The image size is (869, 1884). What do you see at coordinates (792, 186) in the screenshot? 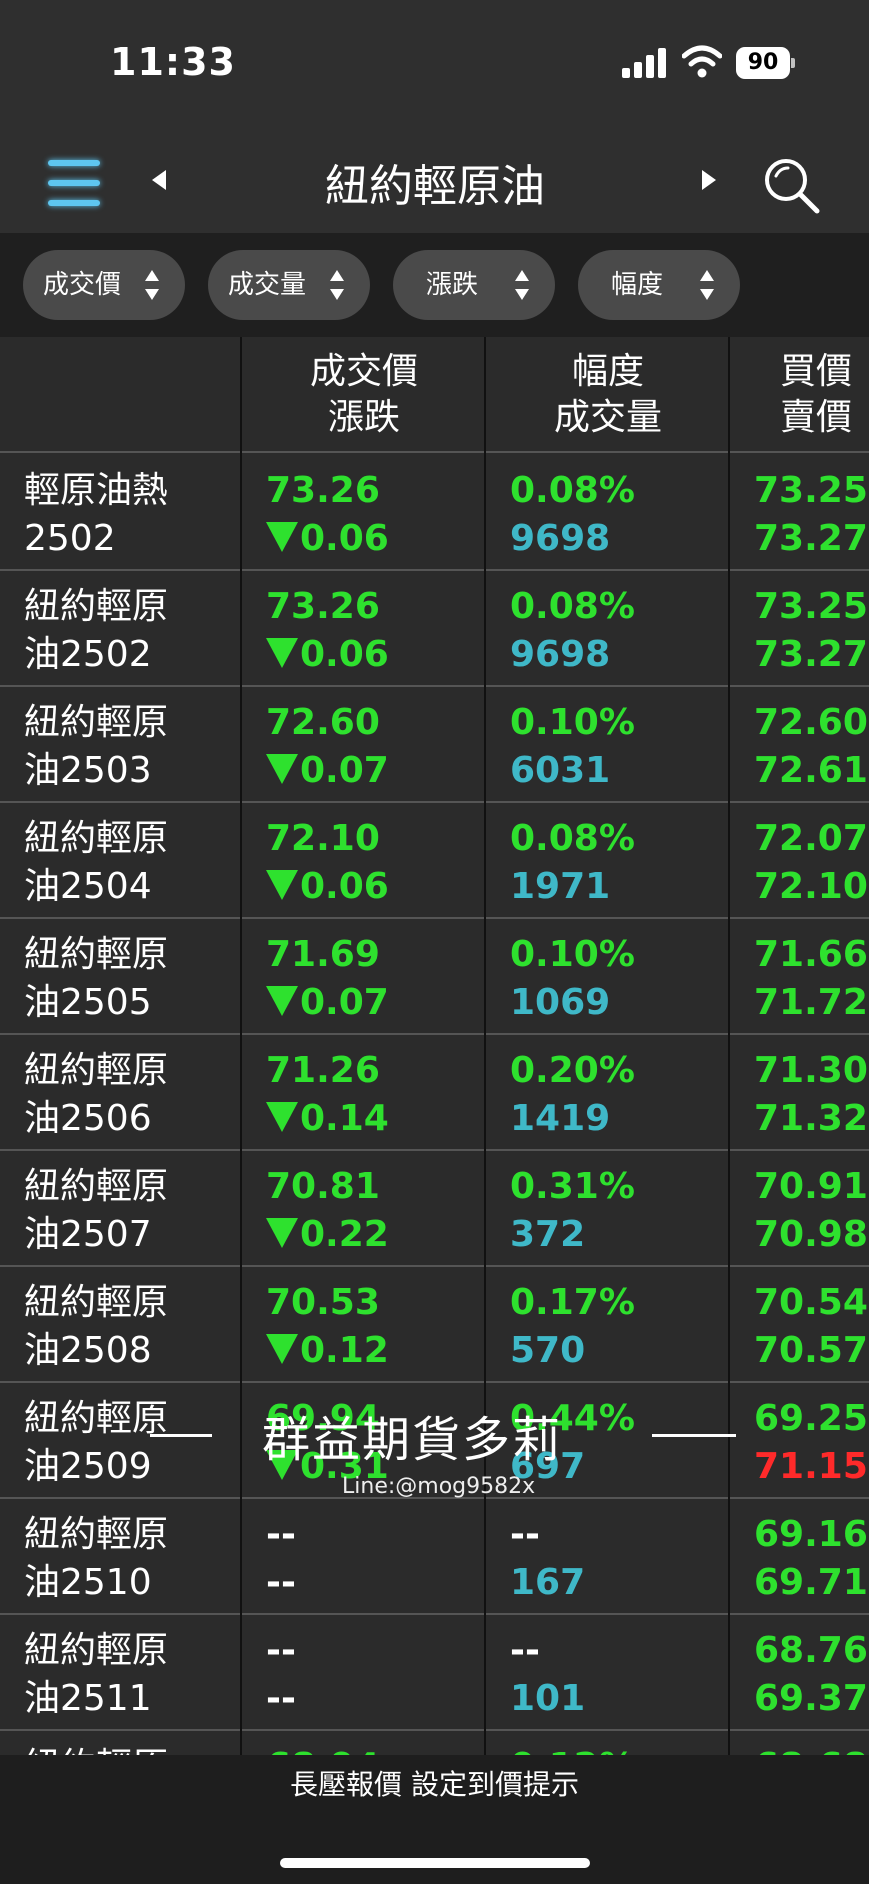
I see `search-icon` at bounding box center [792, 186].